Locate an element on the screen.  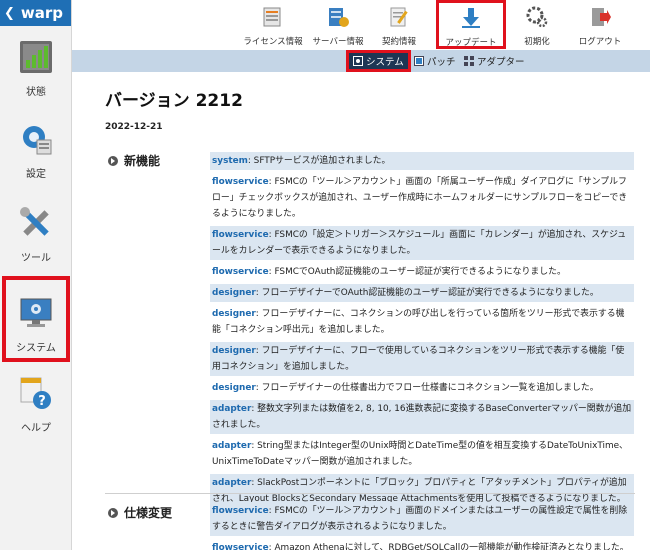
update-button: アップデート is located at coordinates (471, 24).